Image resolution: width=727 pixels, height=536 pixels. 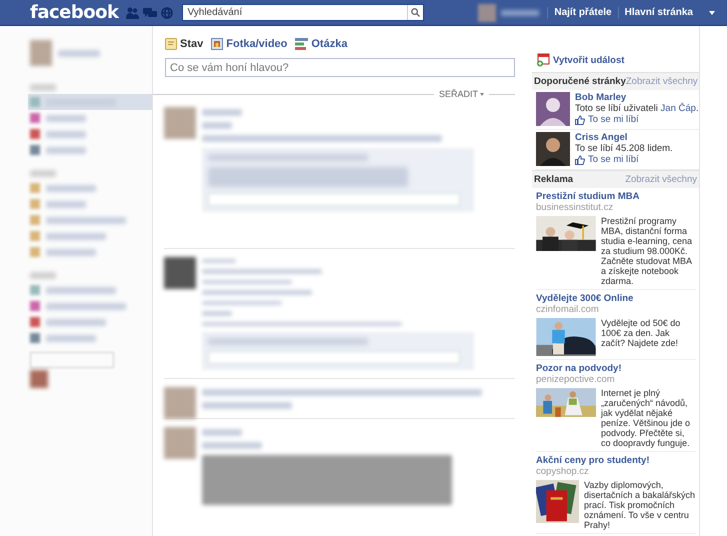 I want to click on ad-title-link: Vydělejte 300€ Online, so click(x=616, y=298).